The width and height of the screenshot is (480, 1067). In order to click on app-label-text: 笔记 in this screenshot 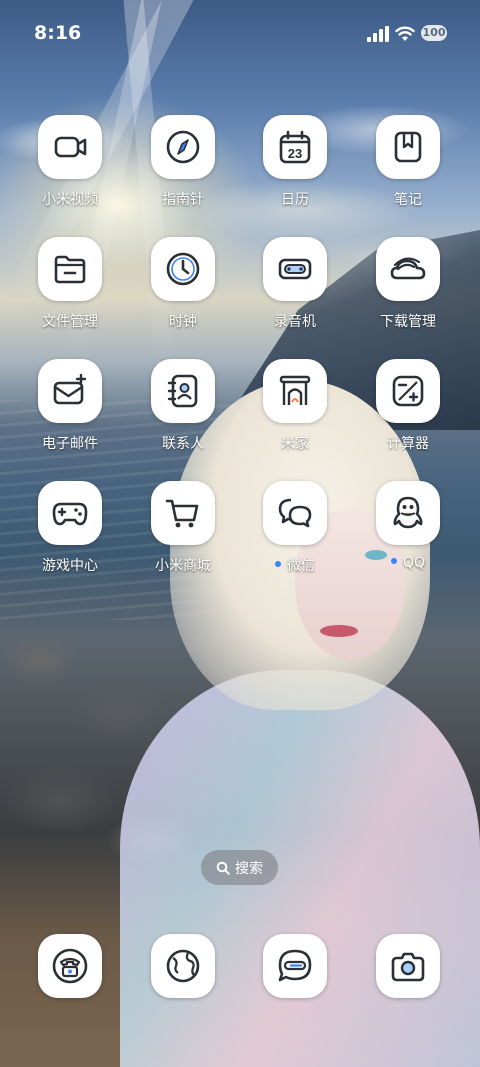, I will do `click(408, 200)`.